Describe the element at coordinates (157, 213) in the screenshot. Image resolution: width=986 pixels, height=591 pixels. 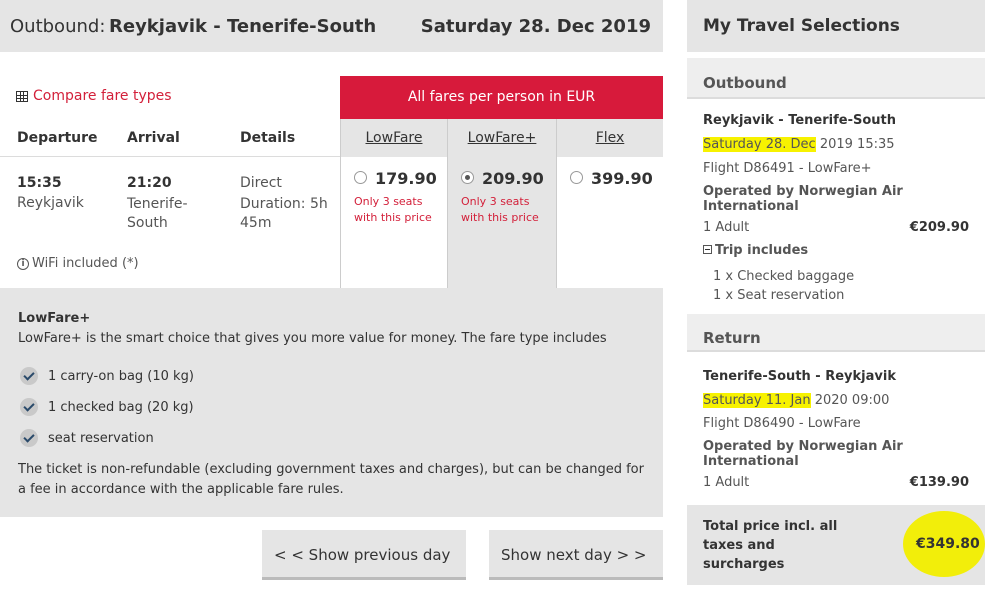
I see `arrival-city: Tenerife-South` at that location.